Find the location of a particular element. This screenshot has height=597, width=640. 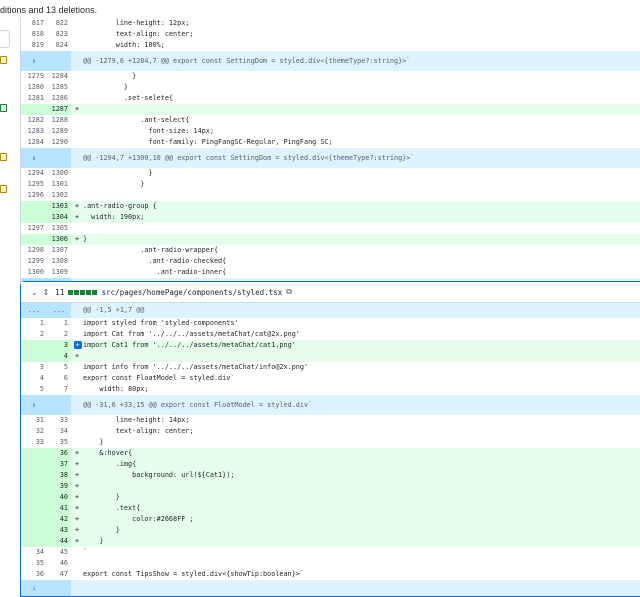

new-line-number: 824 is located at coordinates (59, 45).